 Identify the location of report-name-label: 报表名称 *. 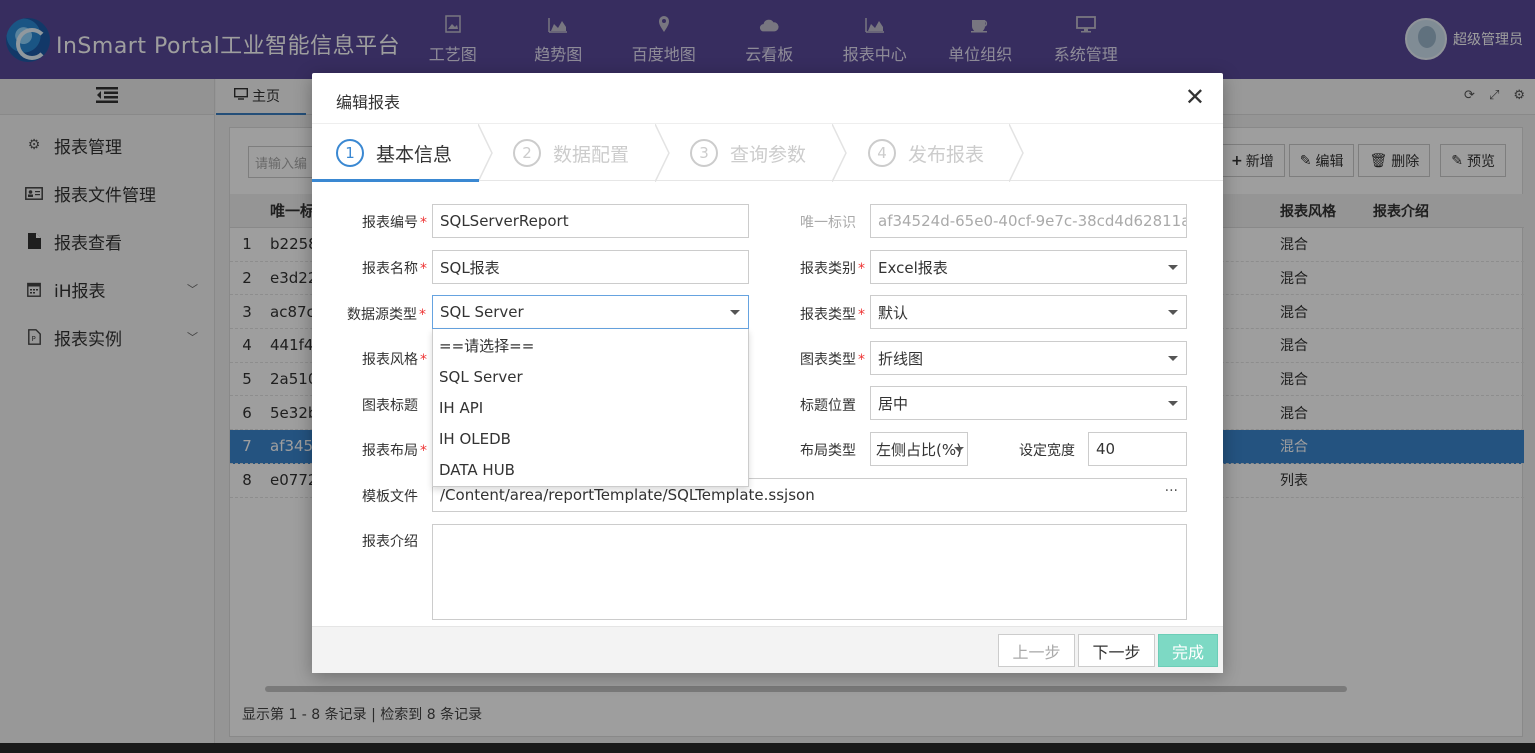
(394, 269).